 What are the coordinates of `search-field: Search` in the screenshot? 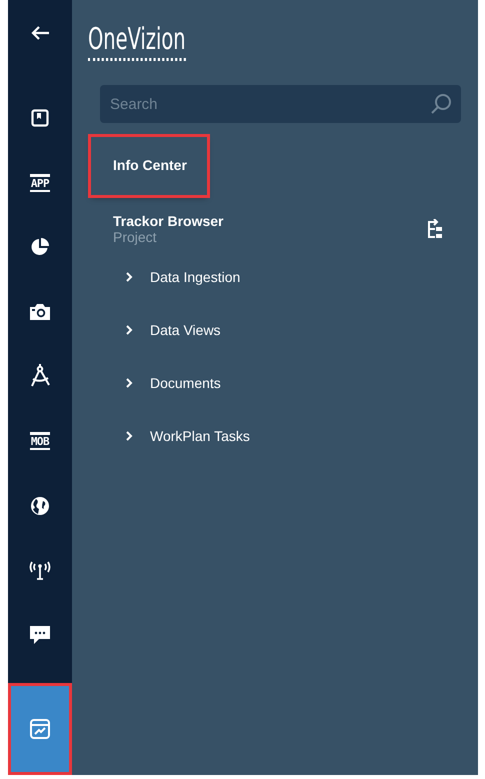 It's located at (280, 104).